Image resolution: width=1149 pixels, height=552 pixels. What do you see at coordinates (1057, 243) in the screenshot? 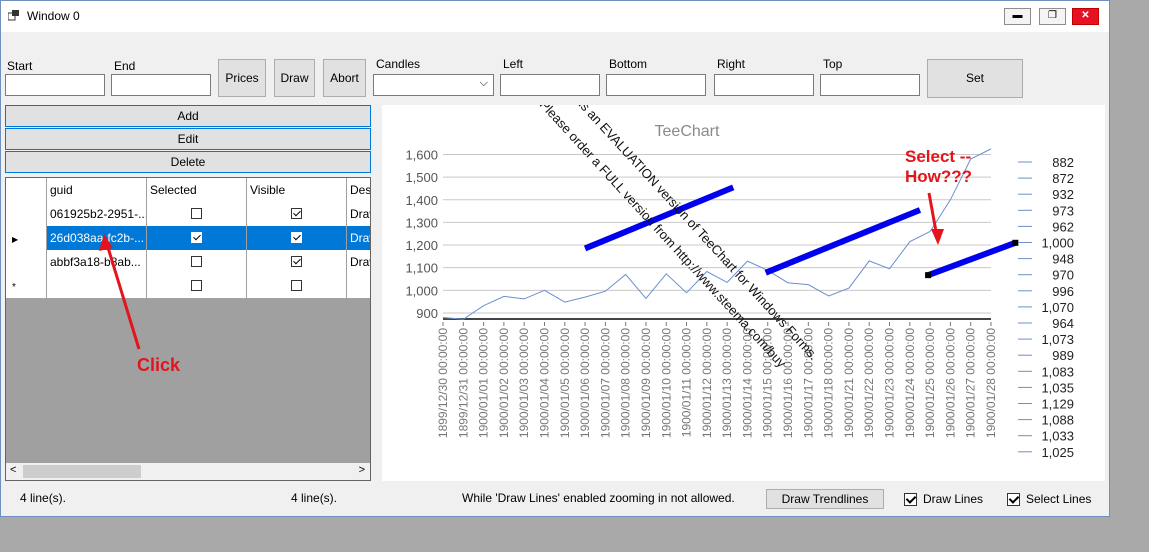
I see `legend-item: 1,000` at bounding box center [1057, 243].